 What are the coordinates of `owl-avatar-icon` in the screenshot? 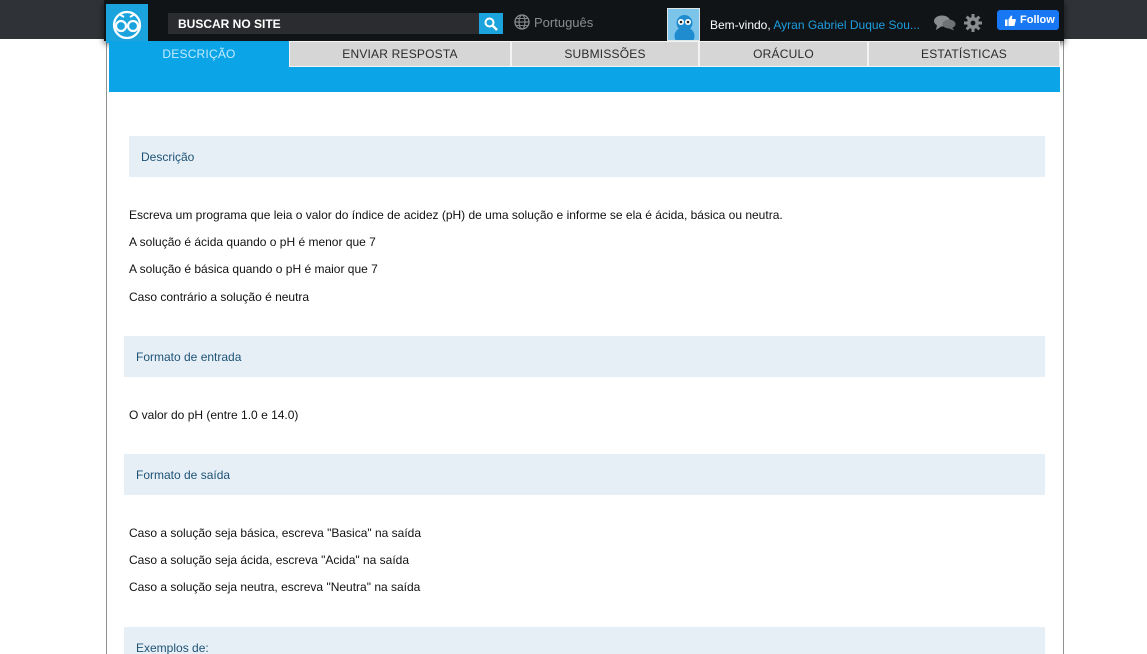 It's located at (683, 24).